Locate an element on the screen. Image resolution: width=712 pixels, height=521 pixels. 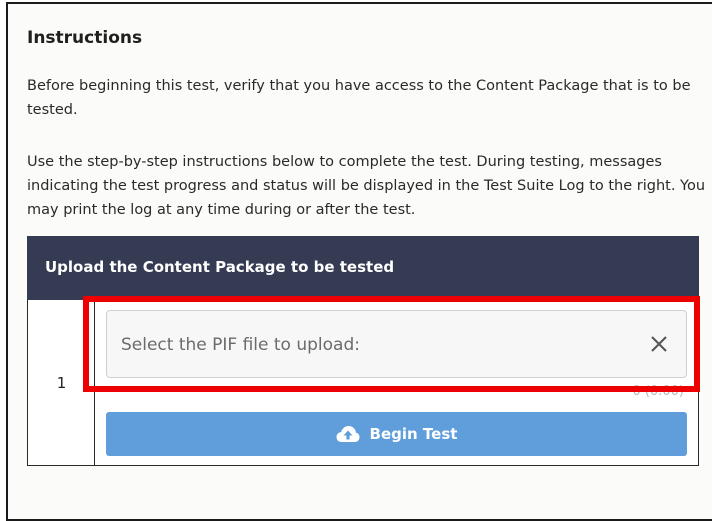
begin-test-label: Begin Test is located at coordinates (413, 434).